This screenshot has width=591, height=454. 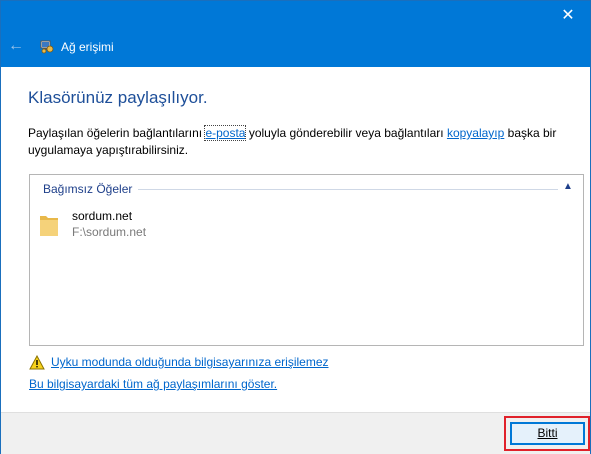 What do you see at coordinates (102, 216) in the screenshot?
I see `item-name: sordum.net` at bounding box center [102, 216].